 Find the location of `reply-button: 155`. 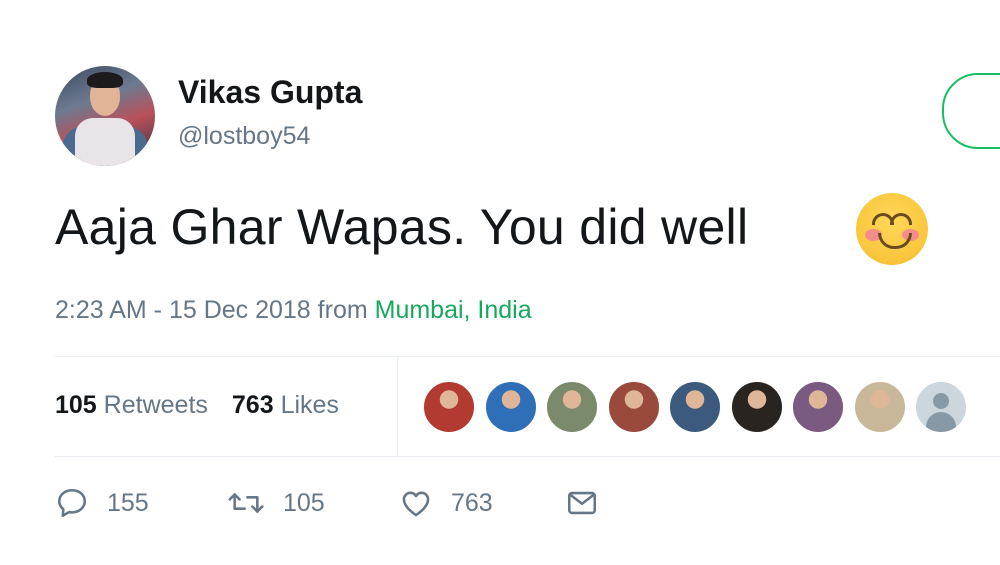

reply-button: 155 is located at coordinates (102, 503).